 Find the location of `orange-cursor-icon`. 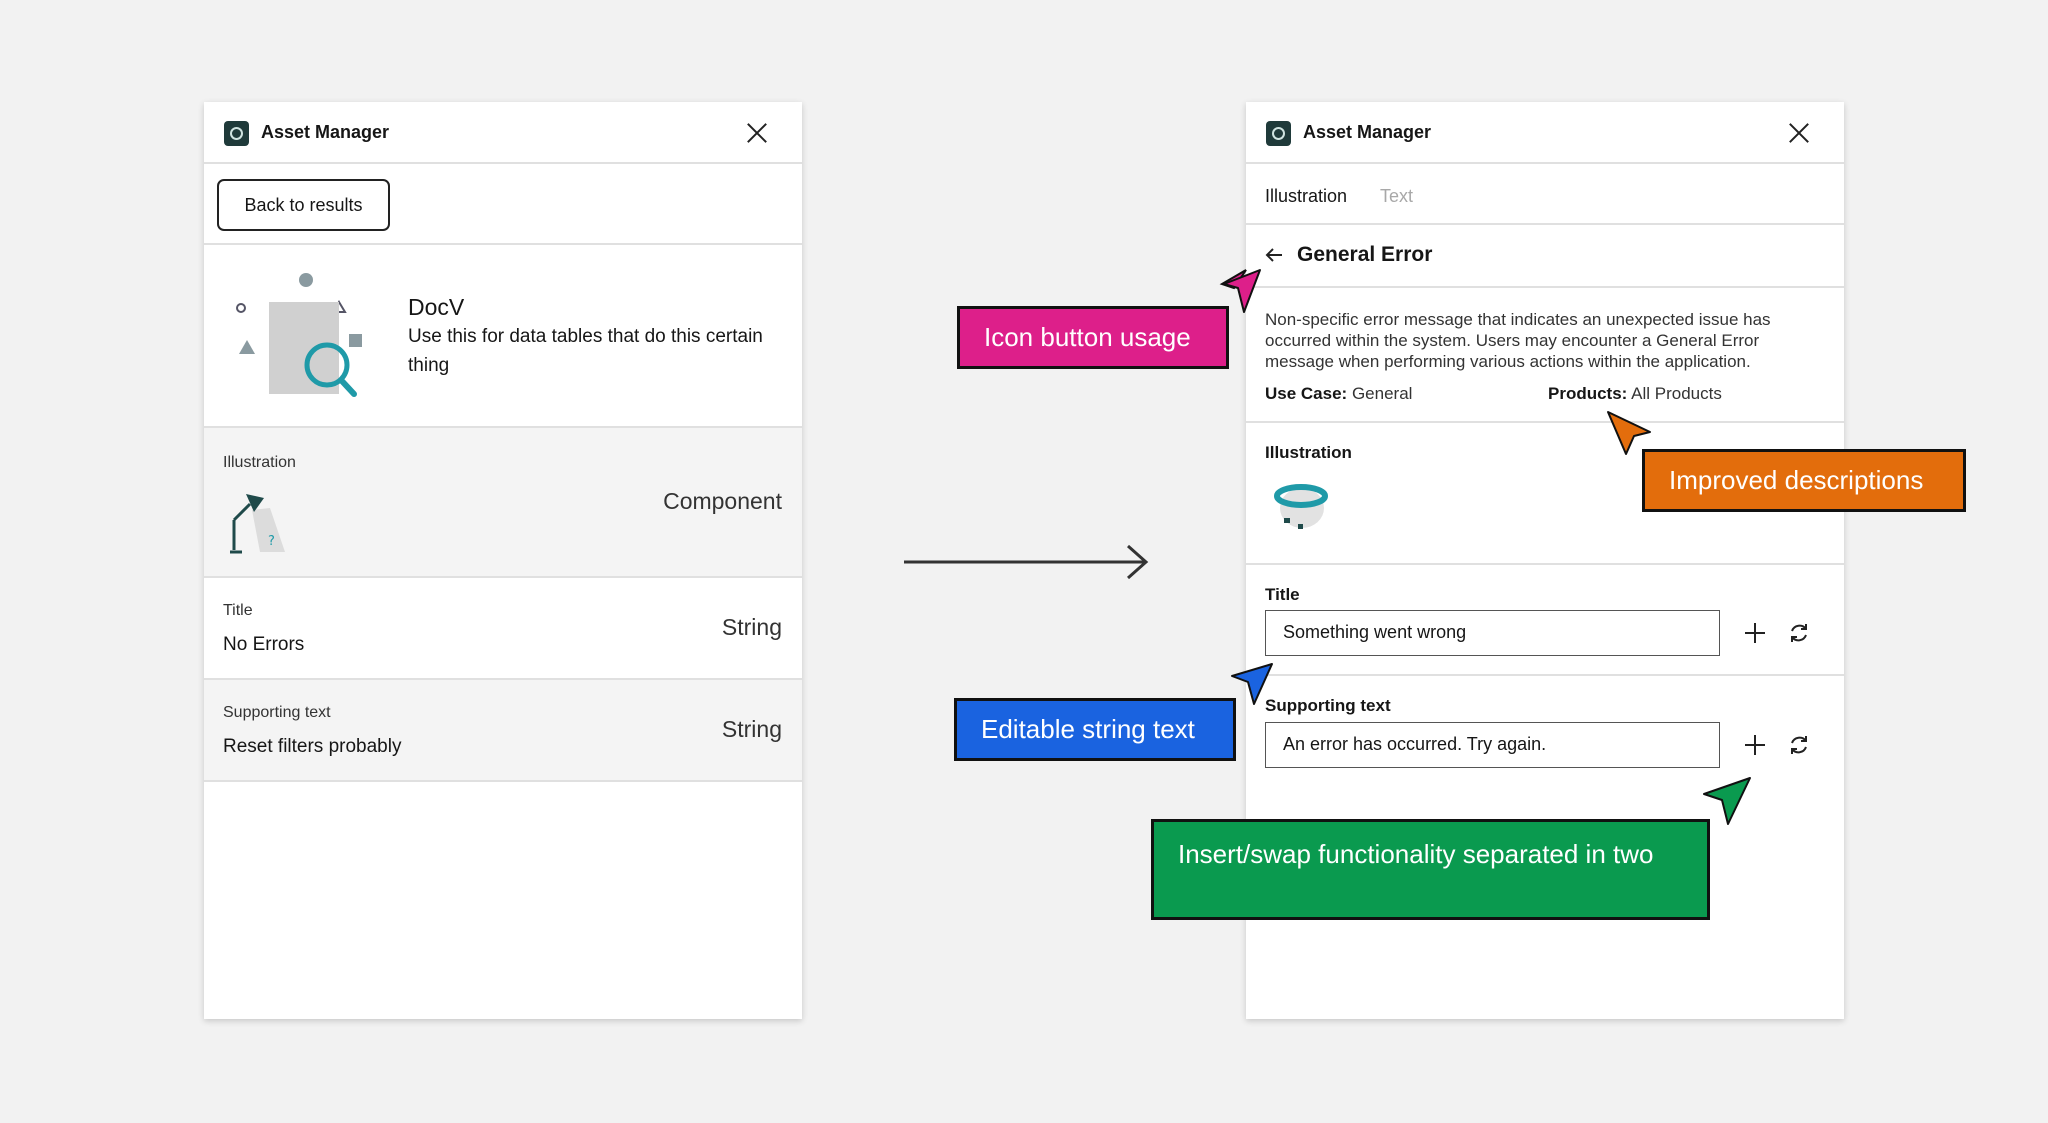

orange-cursor-icon is located at coordinates (1629, 433).